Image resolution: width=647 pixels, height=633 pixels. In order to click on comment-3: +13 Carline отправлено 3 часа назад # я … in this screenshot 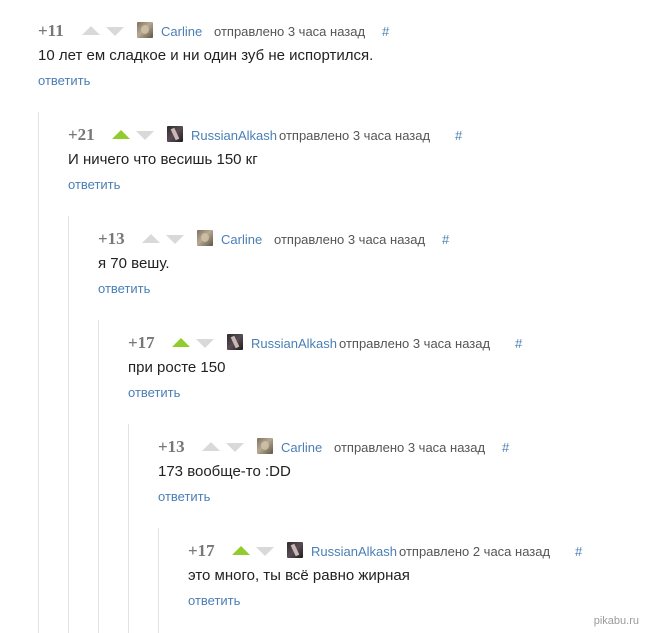, I will do `click(368, 269)`.